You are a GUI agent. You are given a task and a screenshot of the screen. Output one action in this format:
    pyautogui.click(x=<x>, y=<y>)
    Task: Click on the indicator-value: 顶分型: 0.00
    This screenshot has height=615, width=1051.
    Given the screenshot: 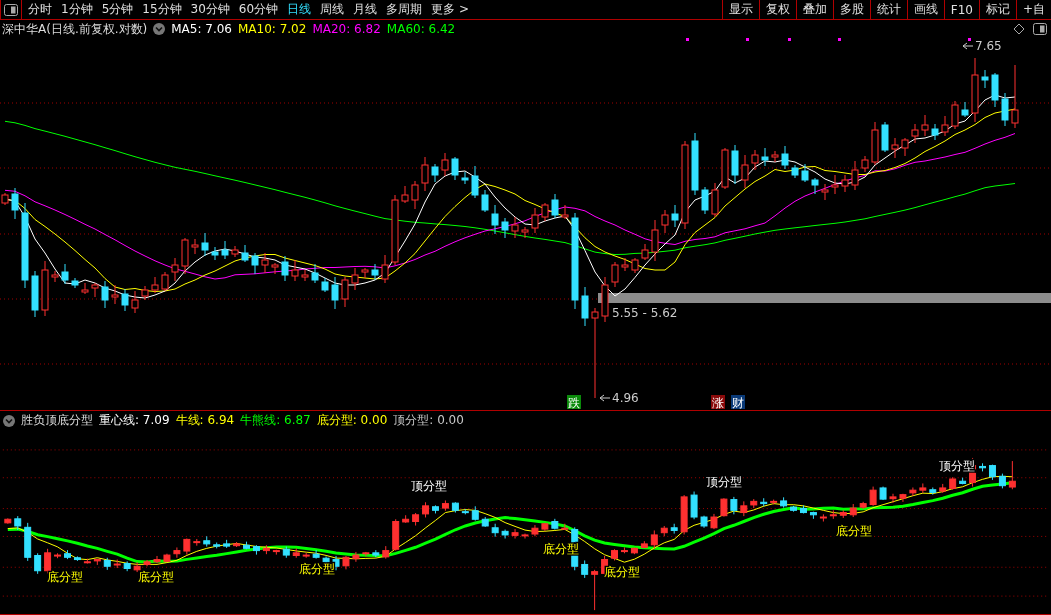 What is the action you would take?
    pyautogui.click(x=428, y=420)
    